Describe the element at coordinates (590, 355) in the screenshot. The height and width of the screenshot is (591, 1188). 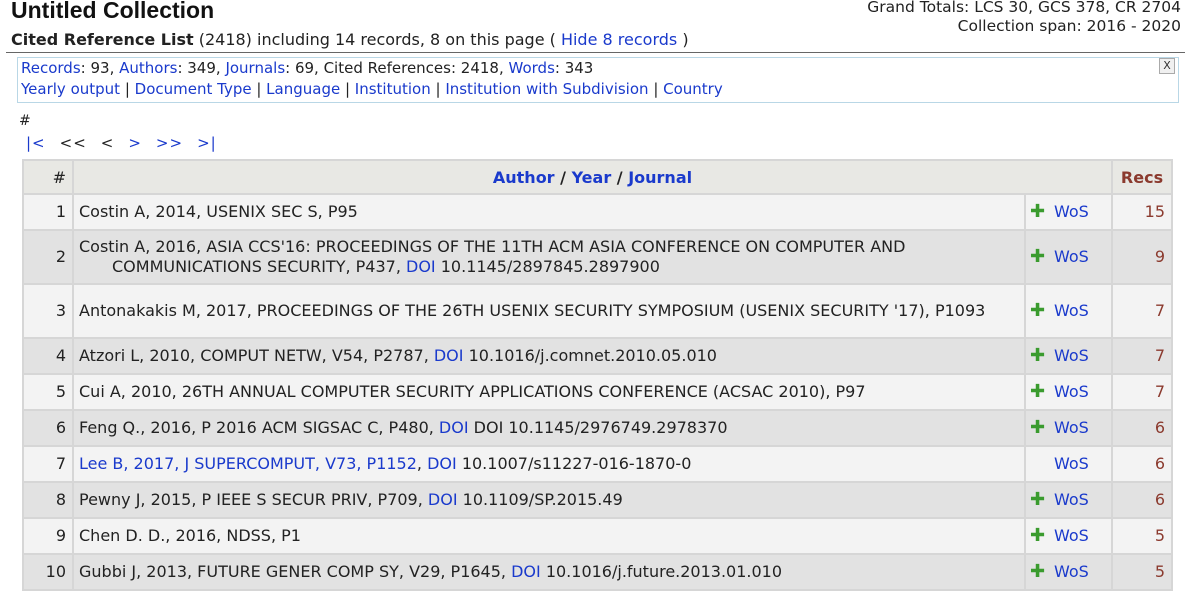
I see `doi-value: 10.1016/j.comnet.2010.05.010` at that location.